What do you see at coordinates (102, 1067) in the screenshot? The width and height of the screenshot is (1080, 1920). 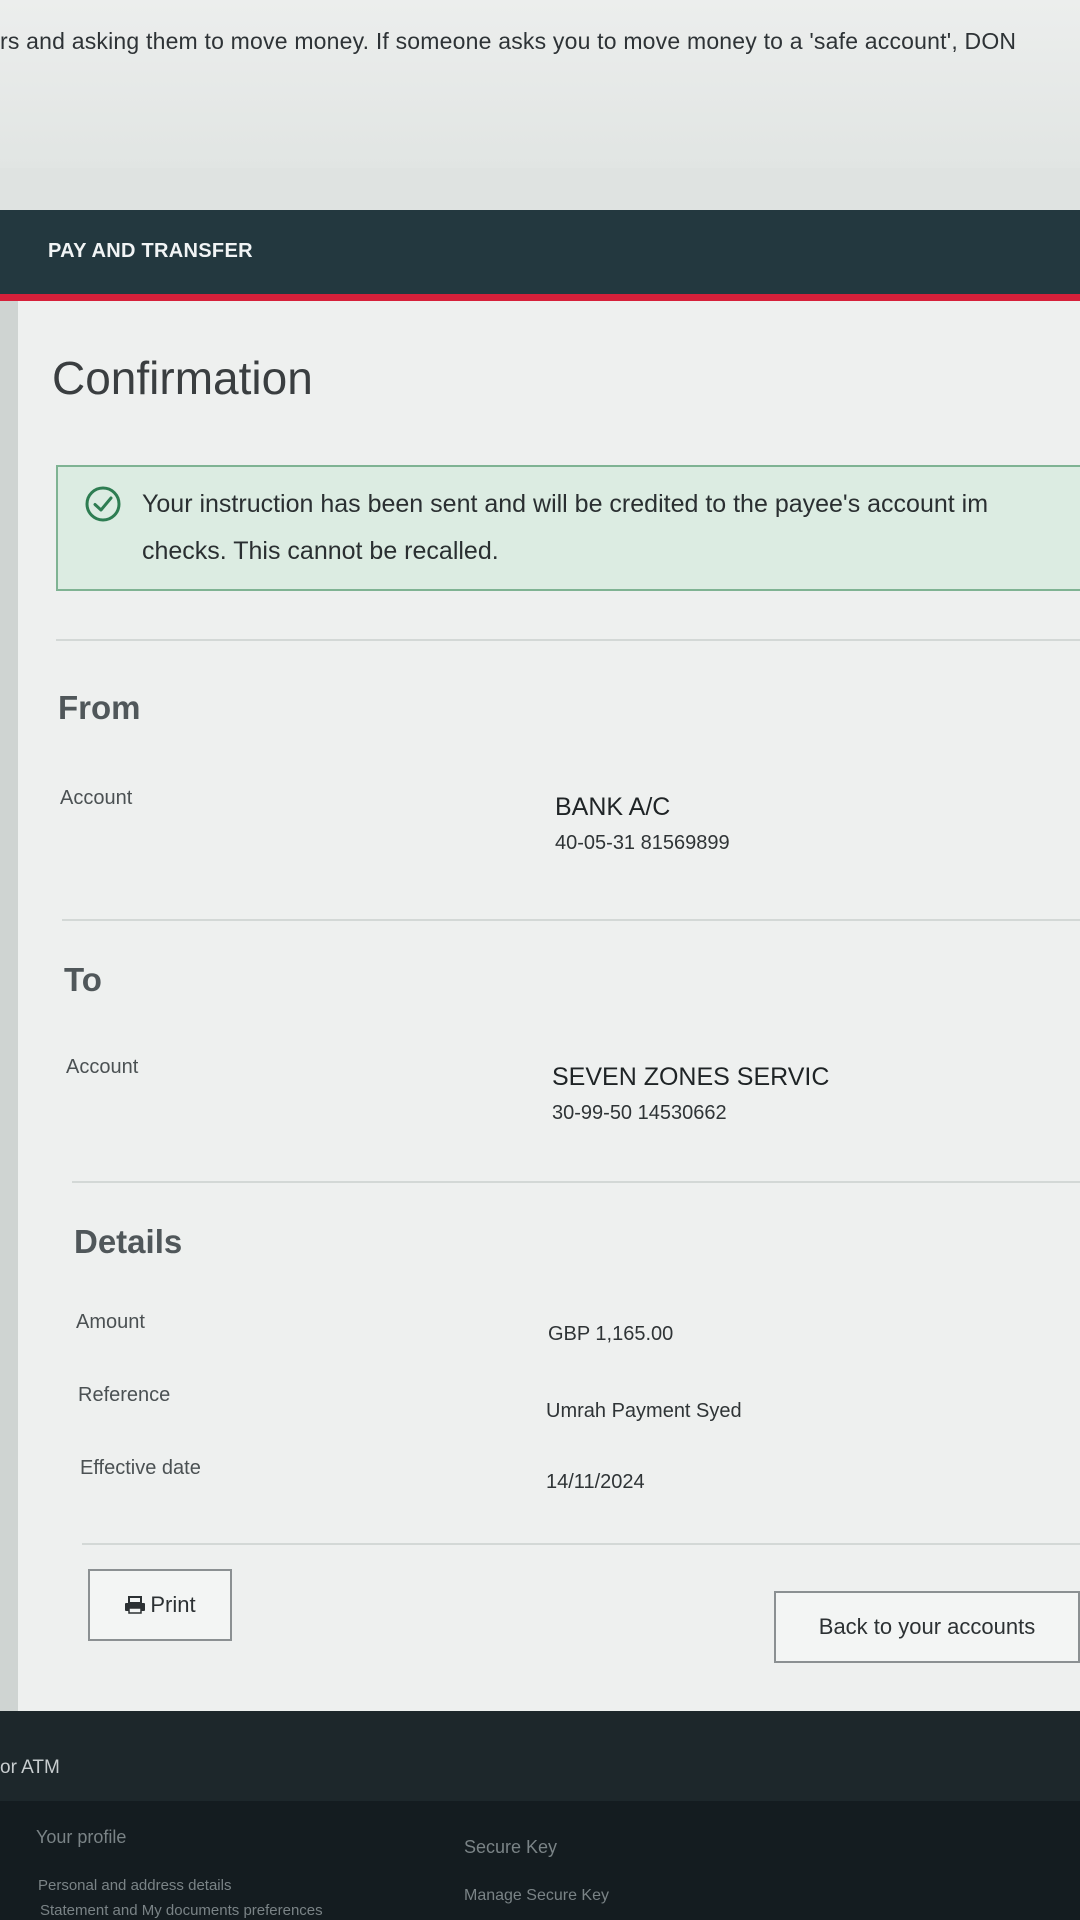 I see `to-account-label: Account` at bounding box center [102, 1067].